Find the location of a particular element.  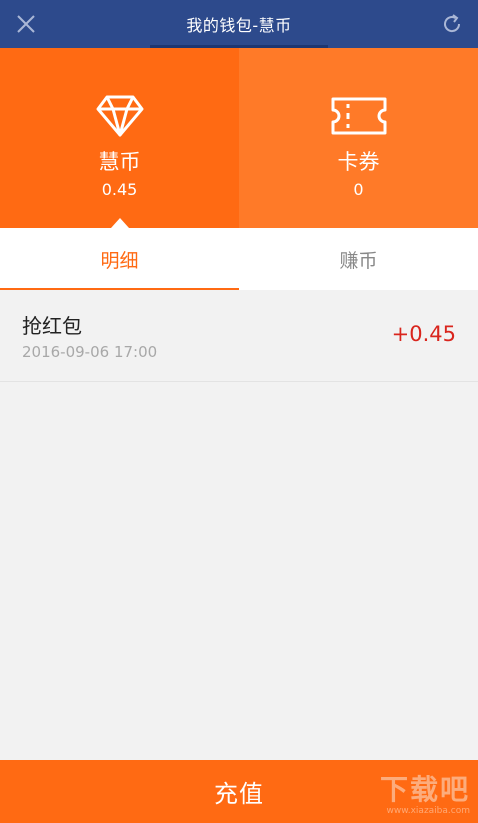

coupon-label: 卡券 is located at coordinates (358, 162).